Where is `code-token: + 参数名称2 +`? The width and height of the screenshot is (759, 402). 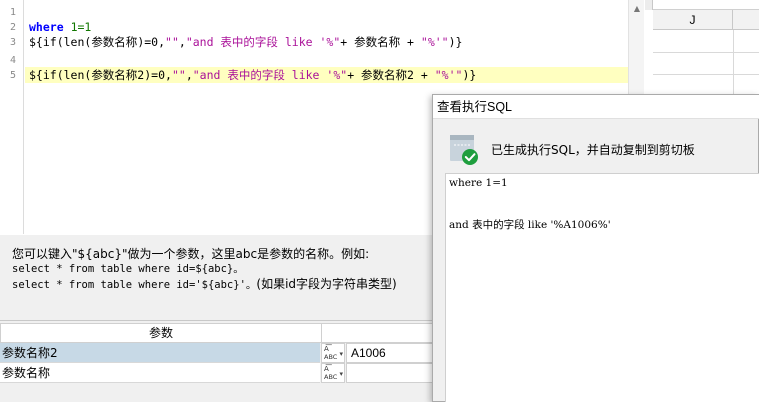 code-token: + 参数名称2 + is located at coordinates (387, 75).